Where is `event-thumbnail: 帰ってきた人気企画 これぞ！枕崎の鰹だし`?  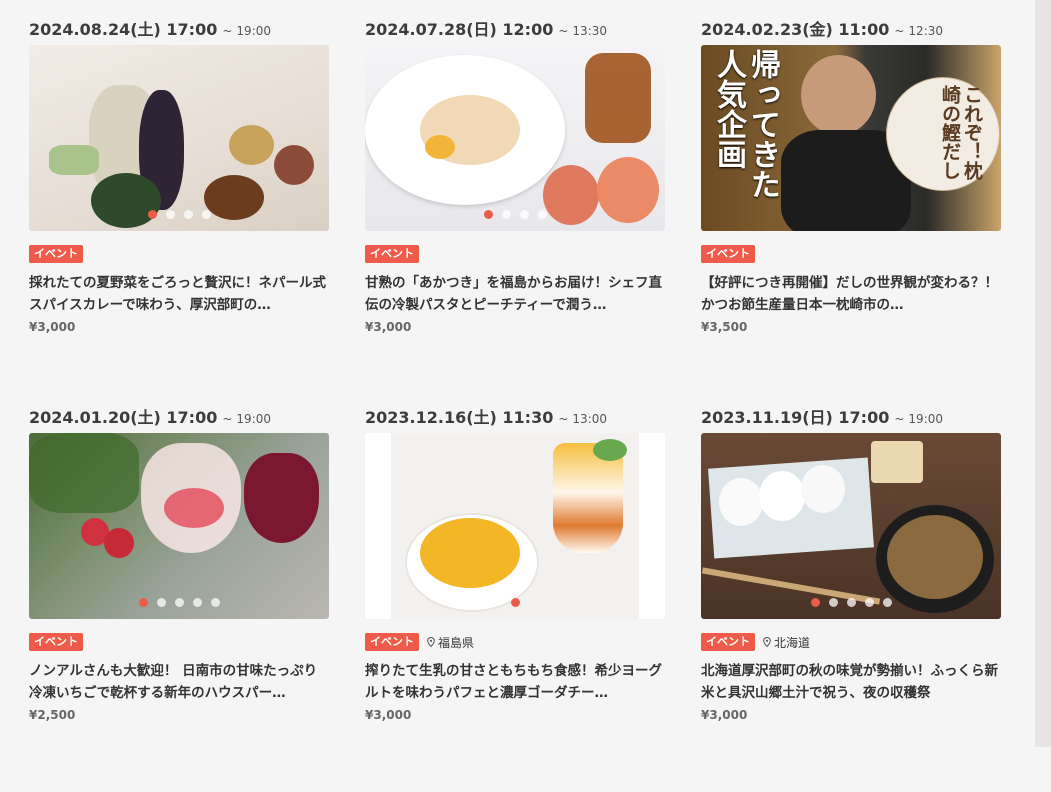
event-thumbnail: 帰ってきた人気企画 これぞ！枕崎の鰹だし is located at coordinates (851, 138).